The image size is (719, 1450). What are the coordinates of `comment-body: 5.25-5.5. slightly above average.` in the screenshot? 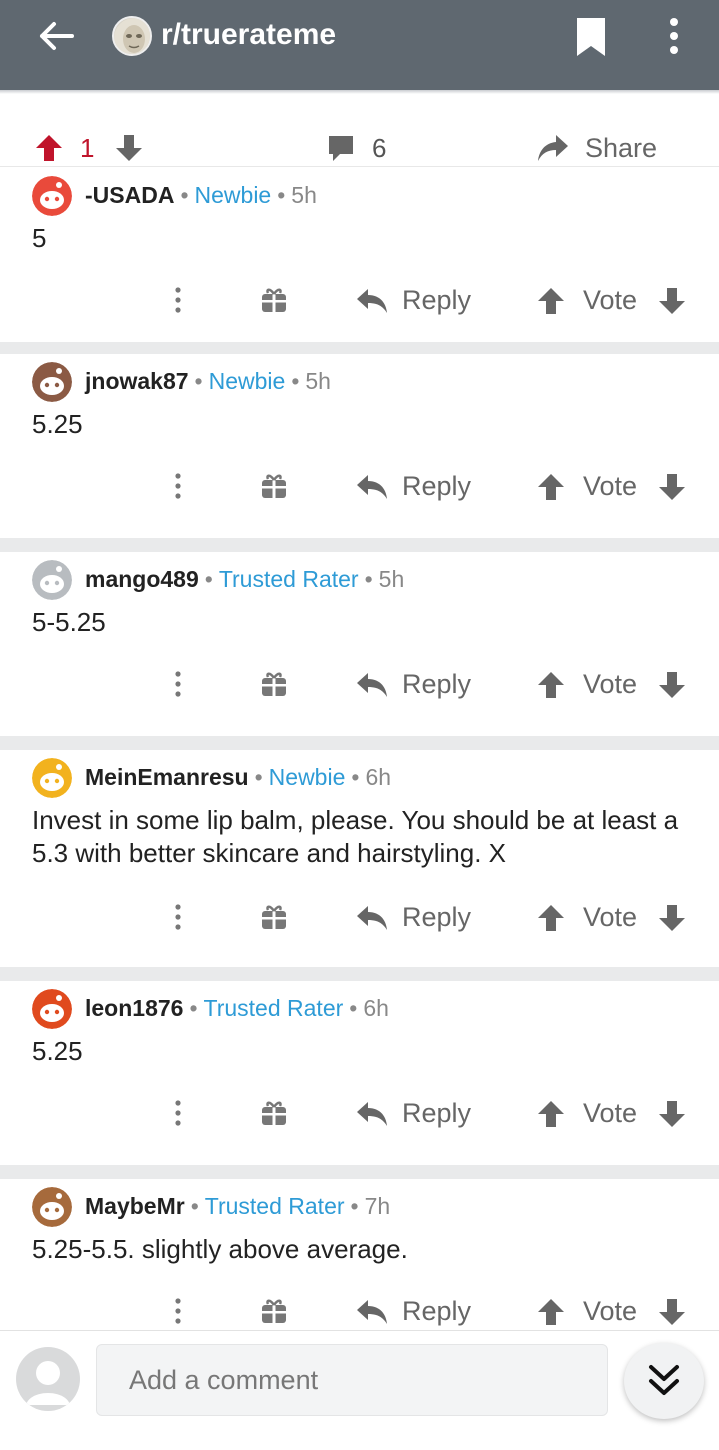 It's located at (220, 1249).